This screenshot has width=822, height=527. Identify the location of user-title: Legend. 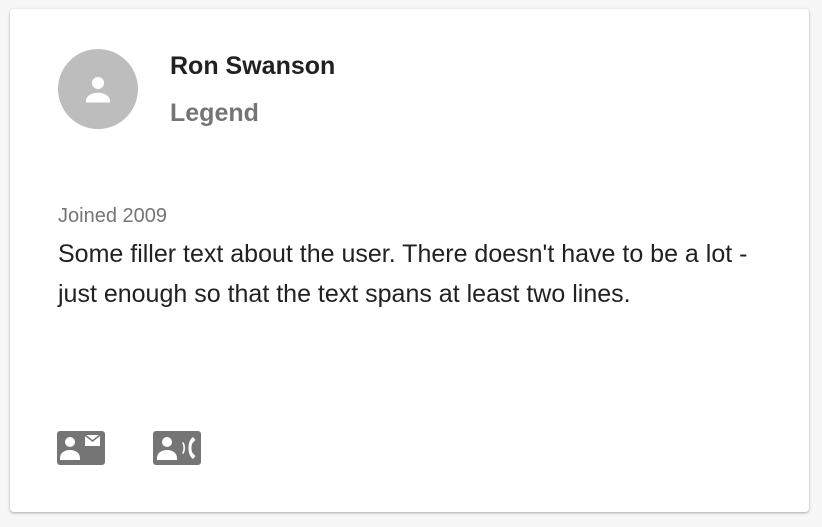
(214, 113).